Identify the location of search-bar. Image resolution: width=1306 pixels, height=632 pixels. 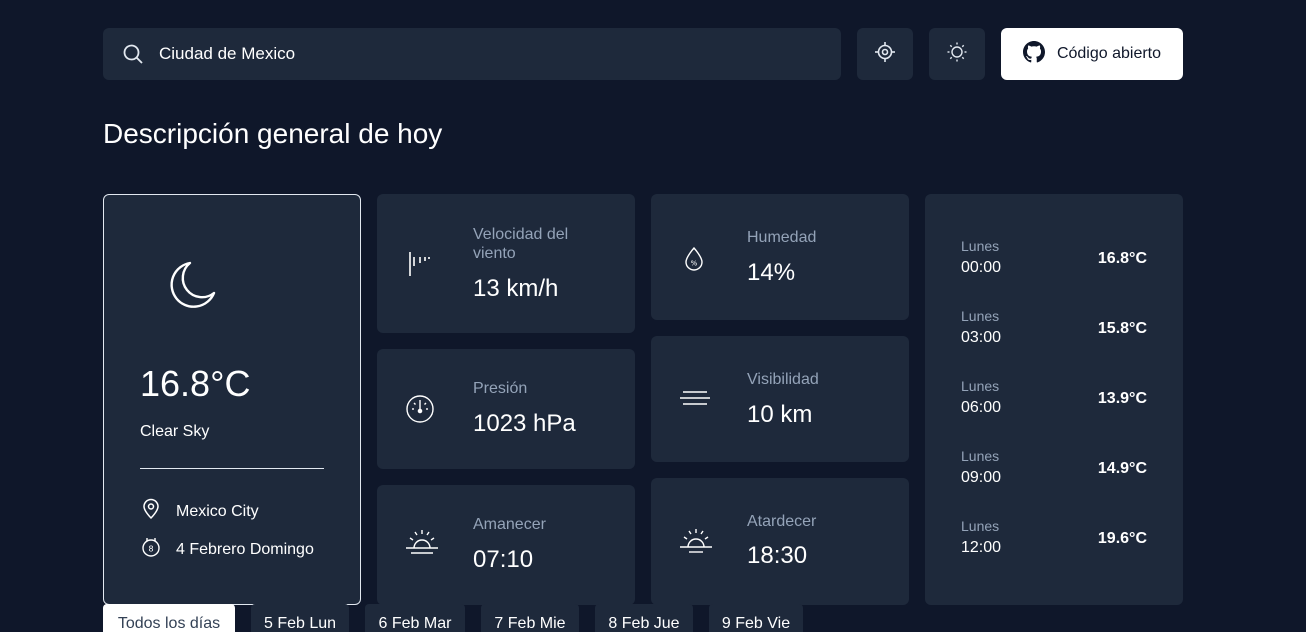
(472, 54).